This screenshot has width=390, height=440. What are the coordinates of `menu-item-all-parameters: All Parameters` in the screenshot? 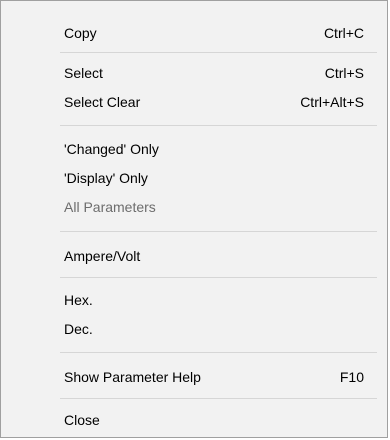 It's located at (194, 206).